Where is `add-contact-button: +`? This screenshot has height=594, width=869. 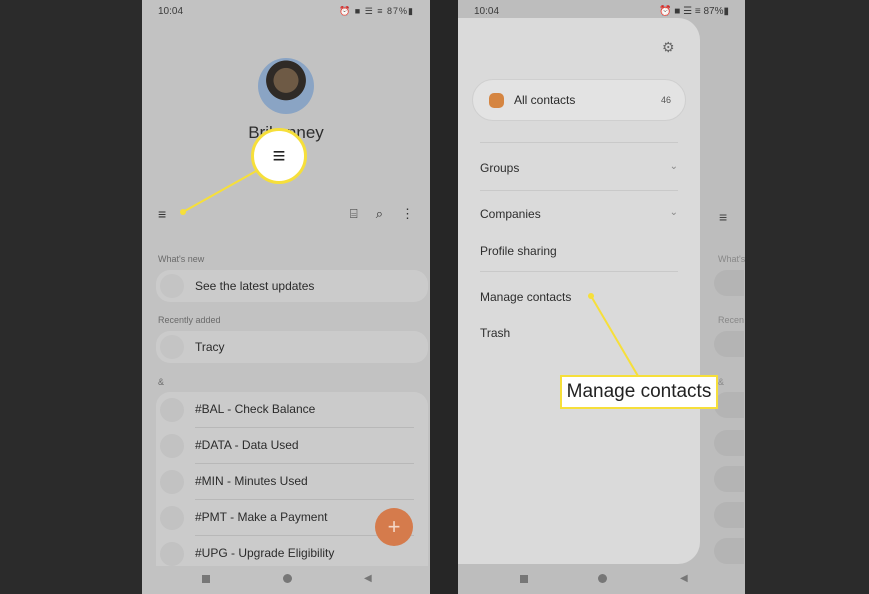
add-contact-button: + is located at coordinates (394, 527).